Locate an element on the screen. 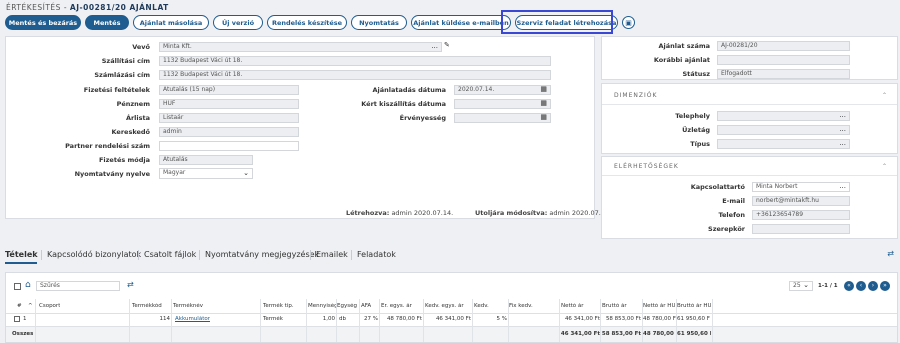 Image resolution: width=900 pixels, height=343 pixels. offer-date-field: 2020.07.14. ▦ is located at coordinates (502, 90).